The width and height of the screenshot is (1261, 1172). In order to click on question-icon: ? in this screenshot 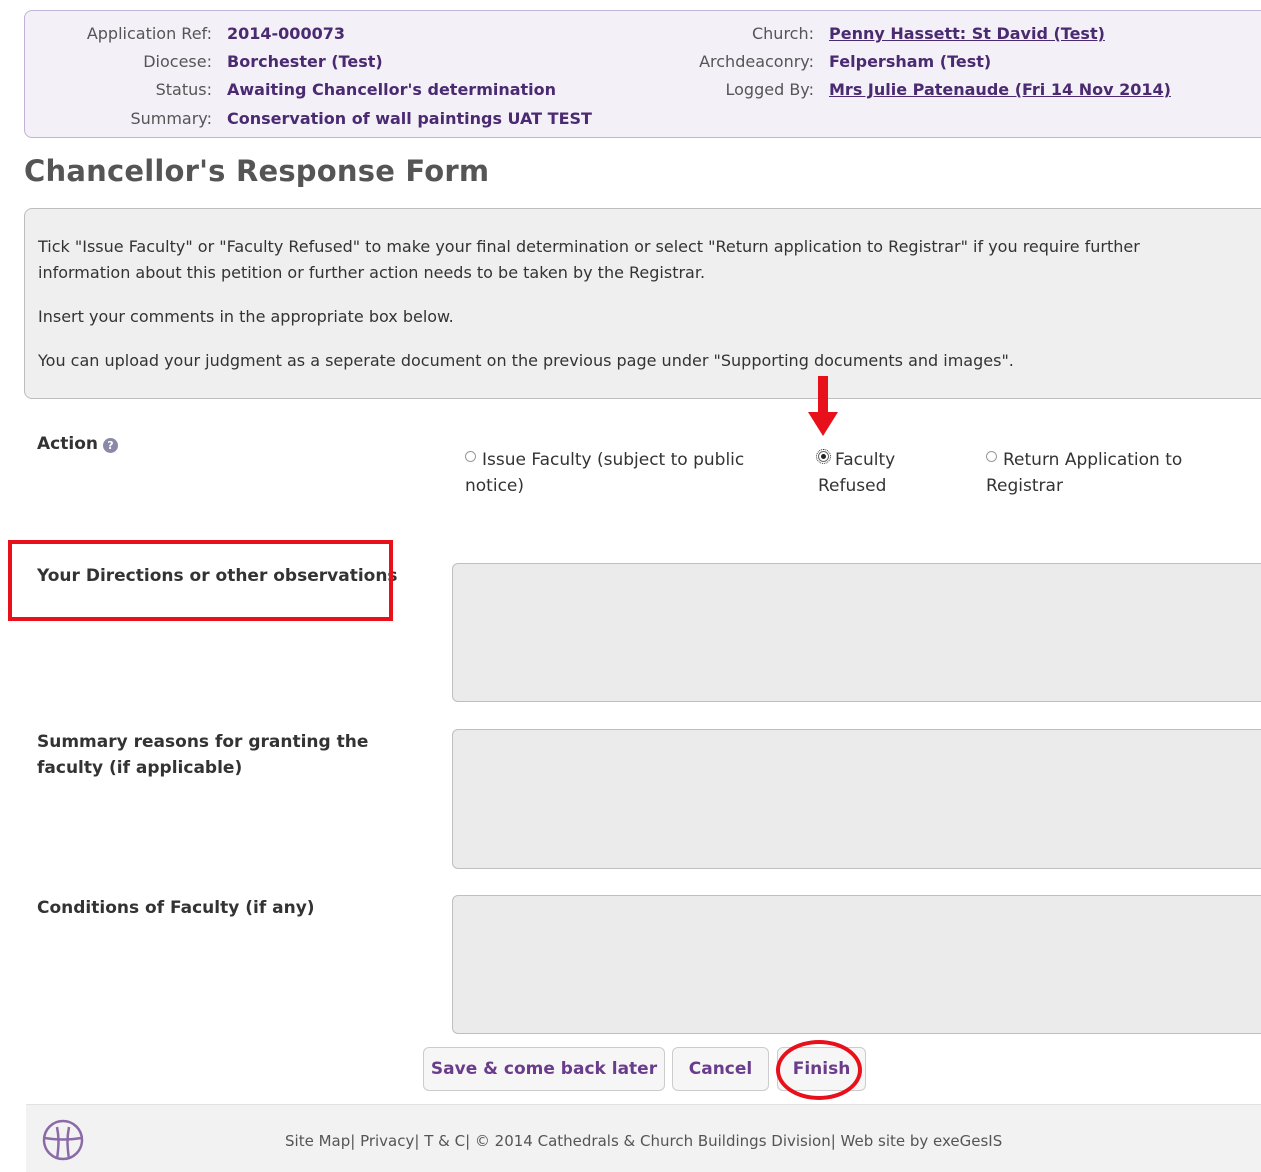, I will do `click(110, 445)`.